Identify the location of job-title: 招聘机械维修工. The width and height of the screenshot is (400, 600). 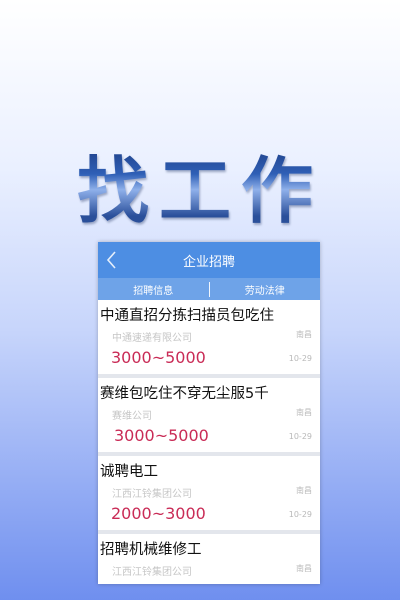
(151, 550).